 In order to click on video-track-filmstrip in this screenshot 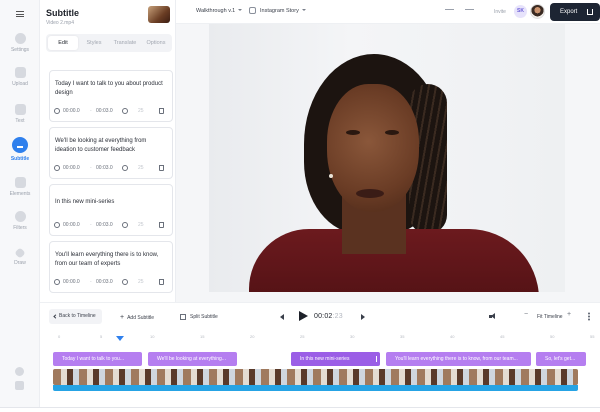, I will do `click(315, 377)`.